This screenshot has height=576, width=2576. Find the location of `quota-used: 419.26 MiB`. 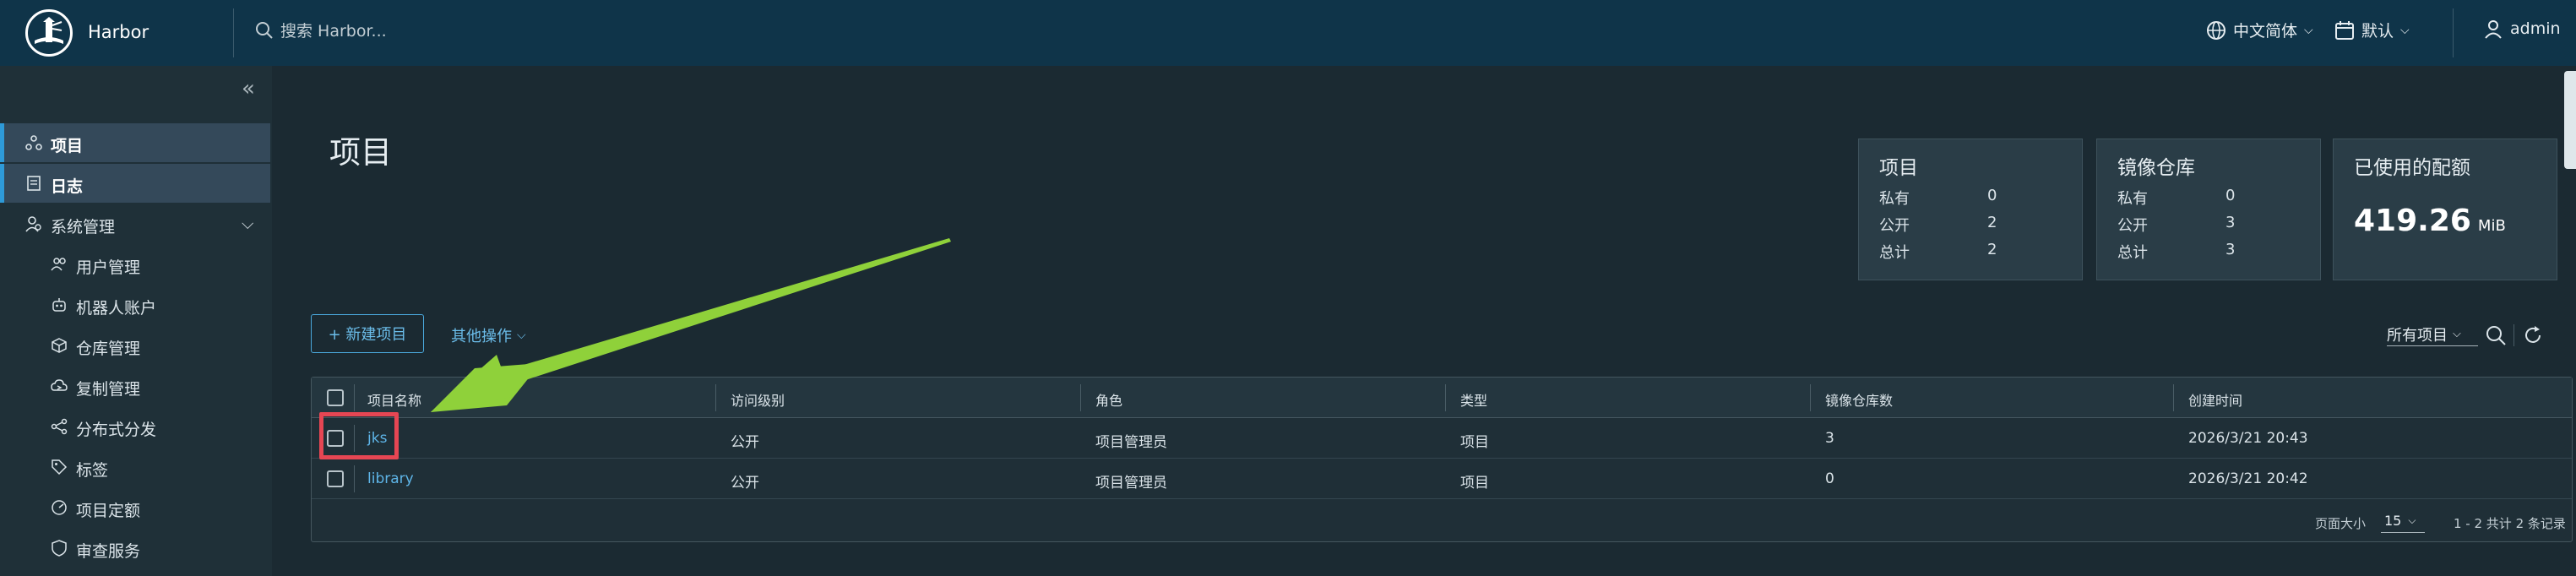

quota-used: 419.26 MiB is located at coordinates (2430, 221).